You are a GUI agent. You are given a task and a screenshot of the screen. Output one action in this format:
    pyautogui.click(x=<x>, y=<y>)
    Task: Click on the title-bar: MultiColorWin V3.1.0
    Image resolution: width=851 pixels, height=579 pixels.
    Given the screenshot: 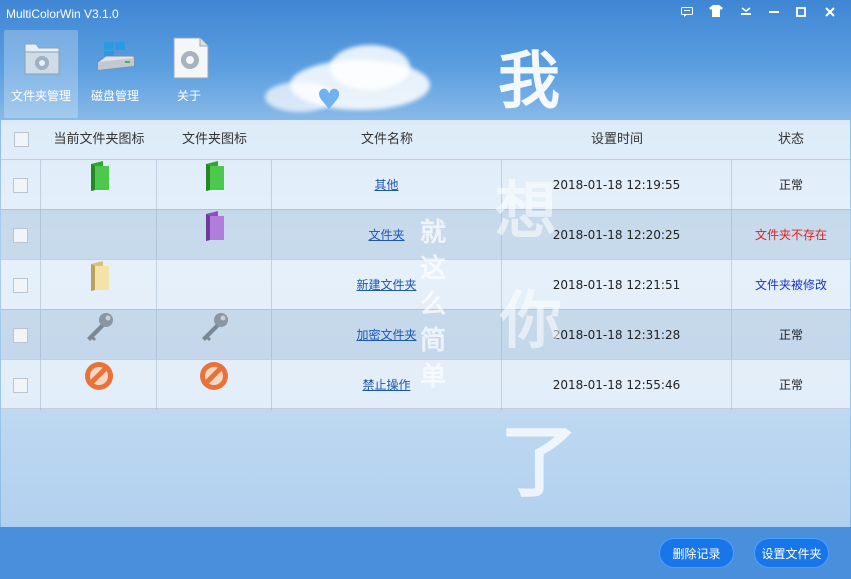 What is the action you would take?
    pyautogui.click(x=425, y=15)
    